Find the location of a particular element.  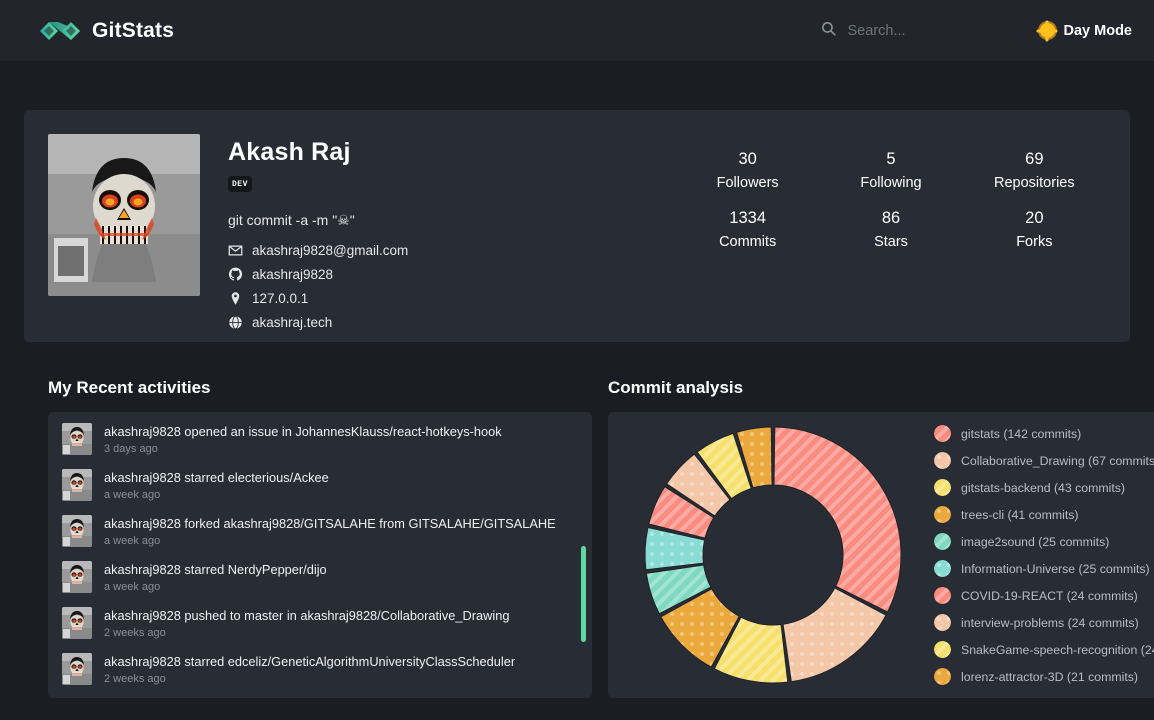

profile-email: akashraj9828@gmail.com is located at coordinates (330, 250).